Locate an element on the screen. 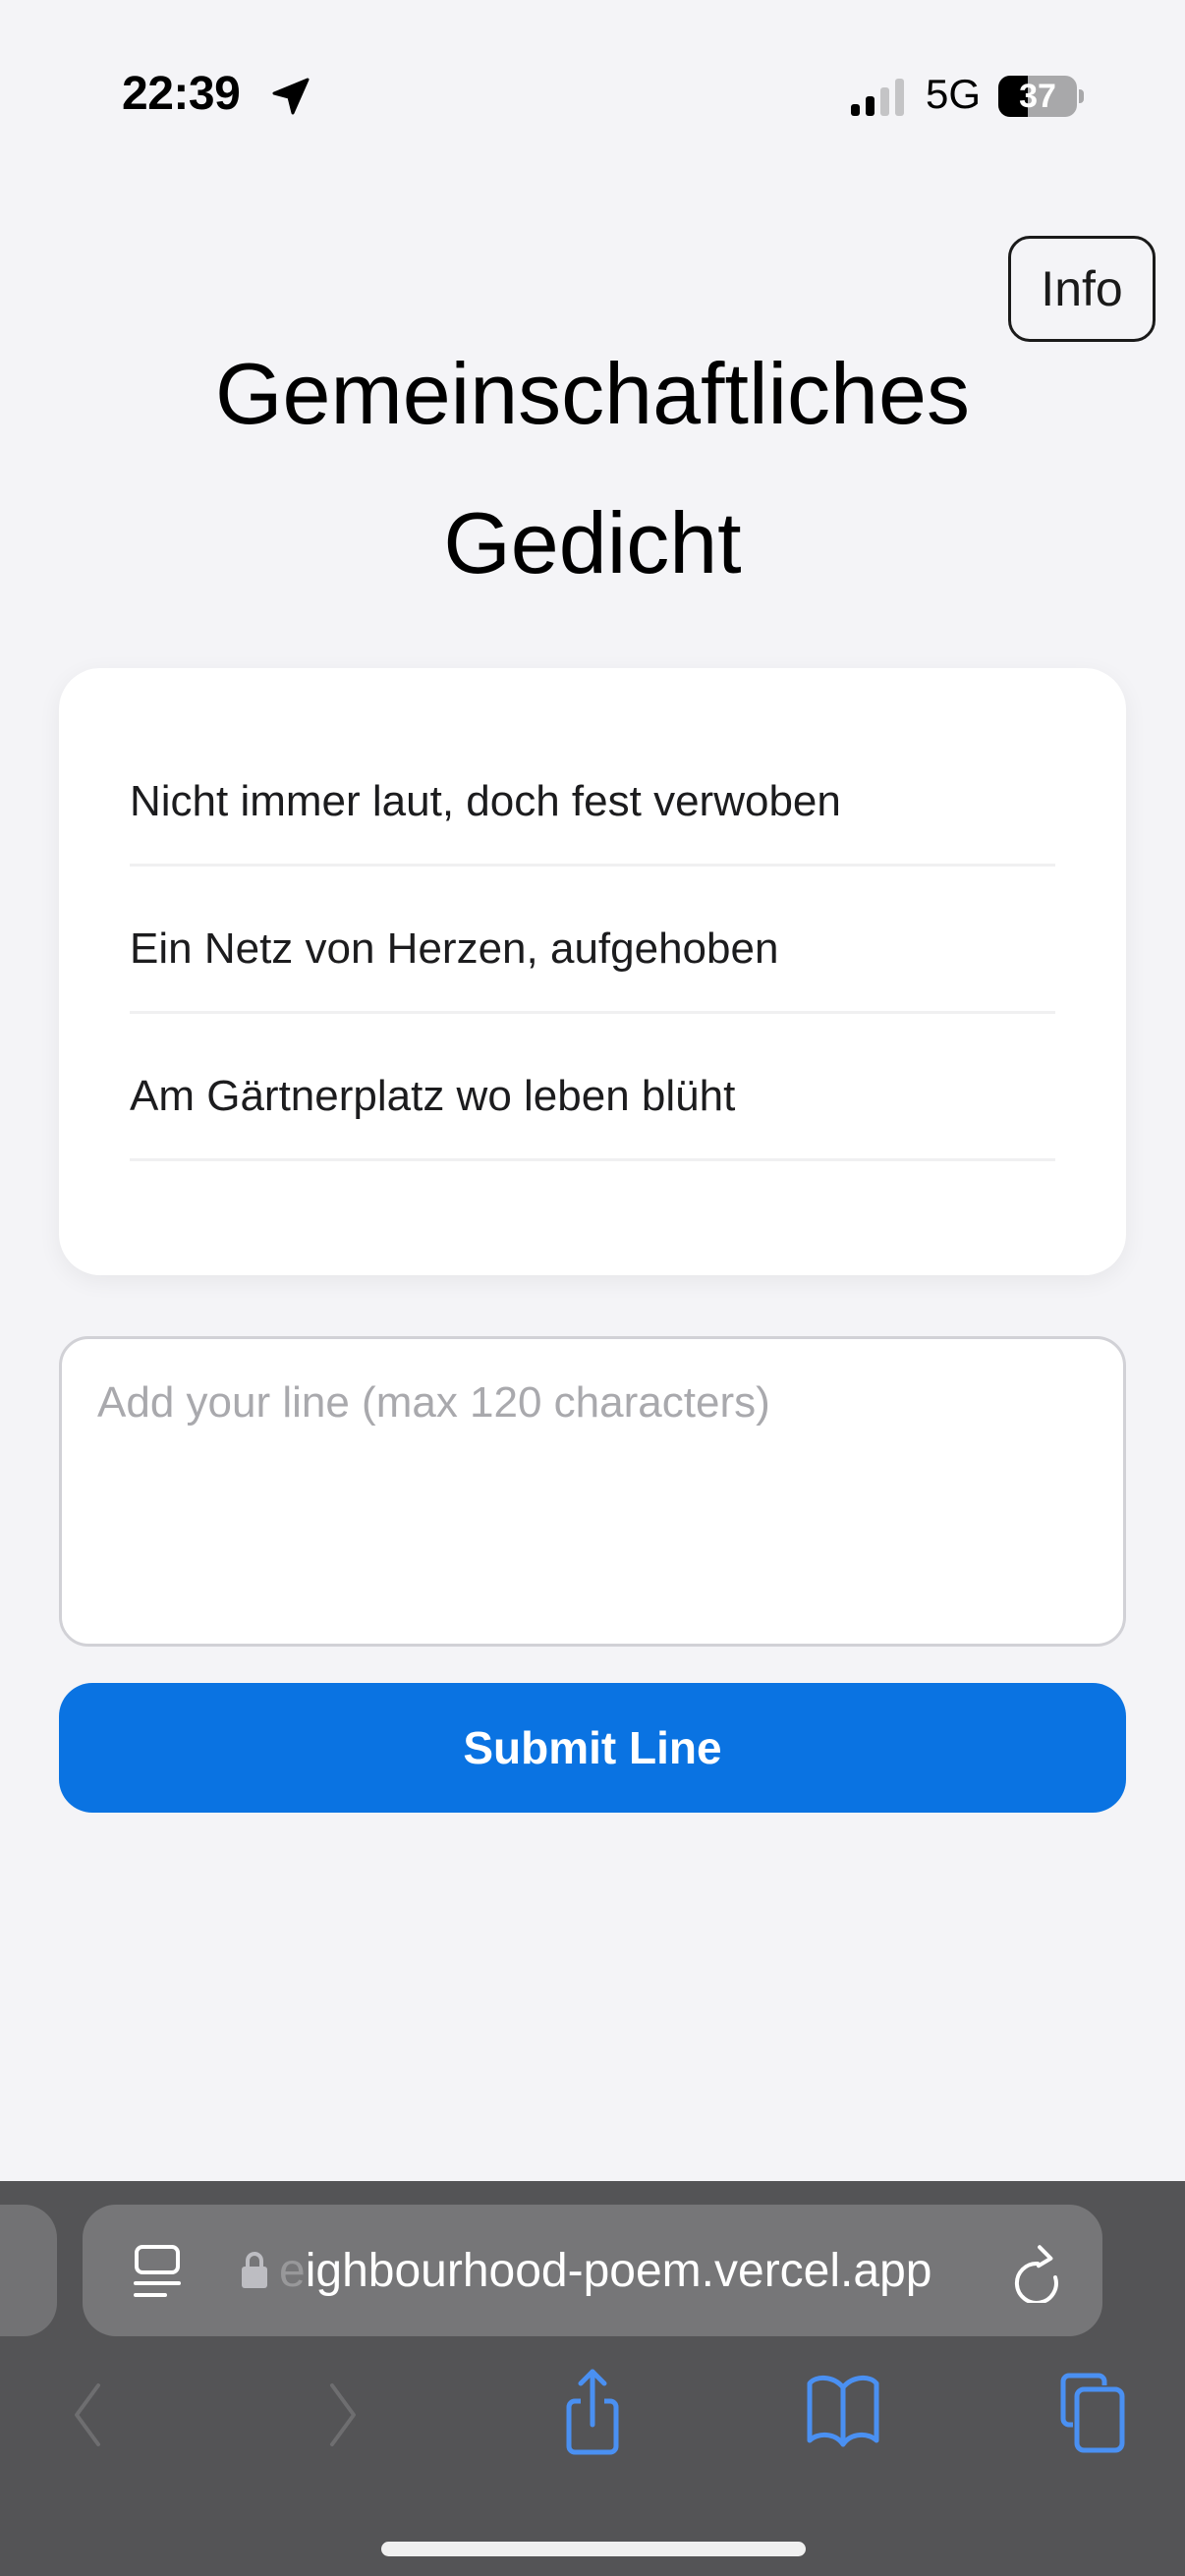 The width and height of the screenshot is (1185, 2576). share-button is located at coordinates (592, 2412).